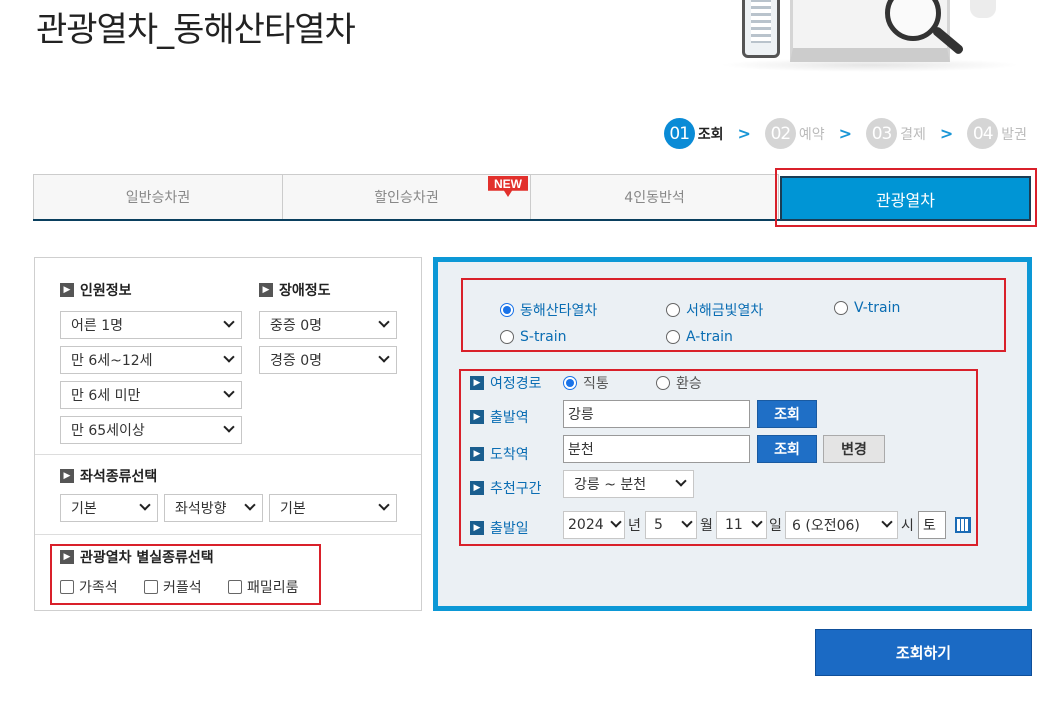 The image size is (1051, 701). Describe the element at coordinates (96, 290) in the screenshot. I see `passenger-heading: ▶ 인원정보` at that location.